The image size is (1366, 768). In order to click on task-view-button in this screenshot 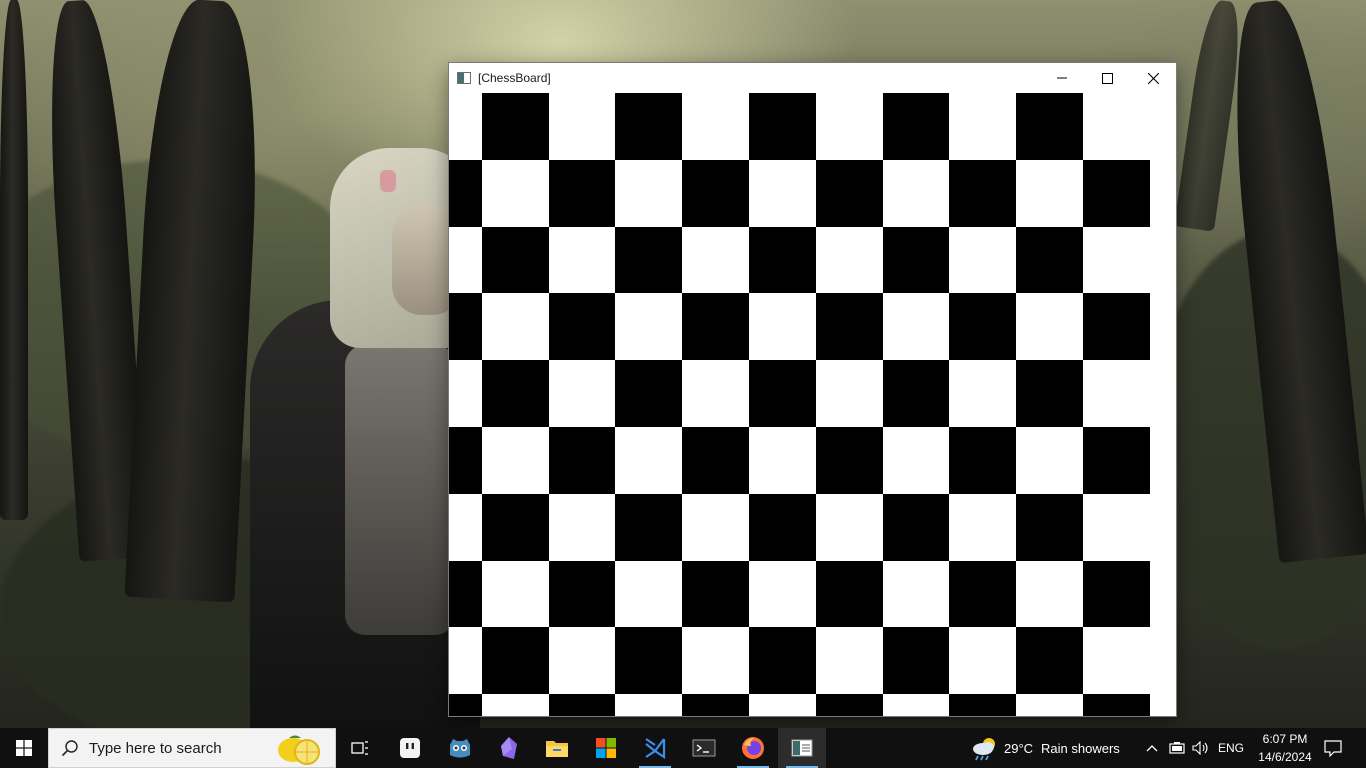, I will do `click(360, 748)`.